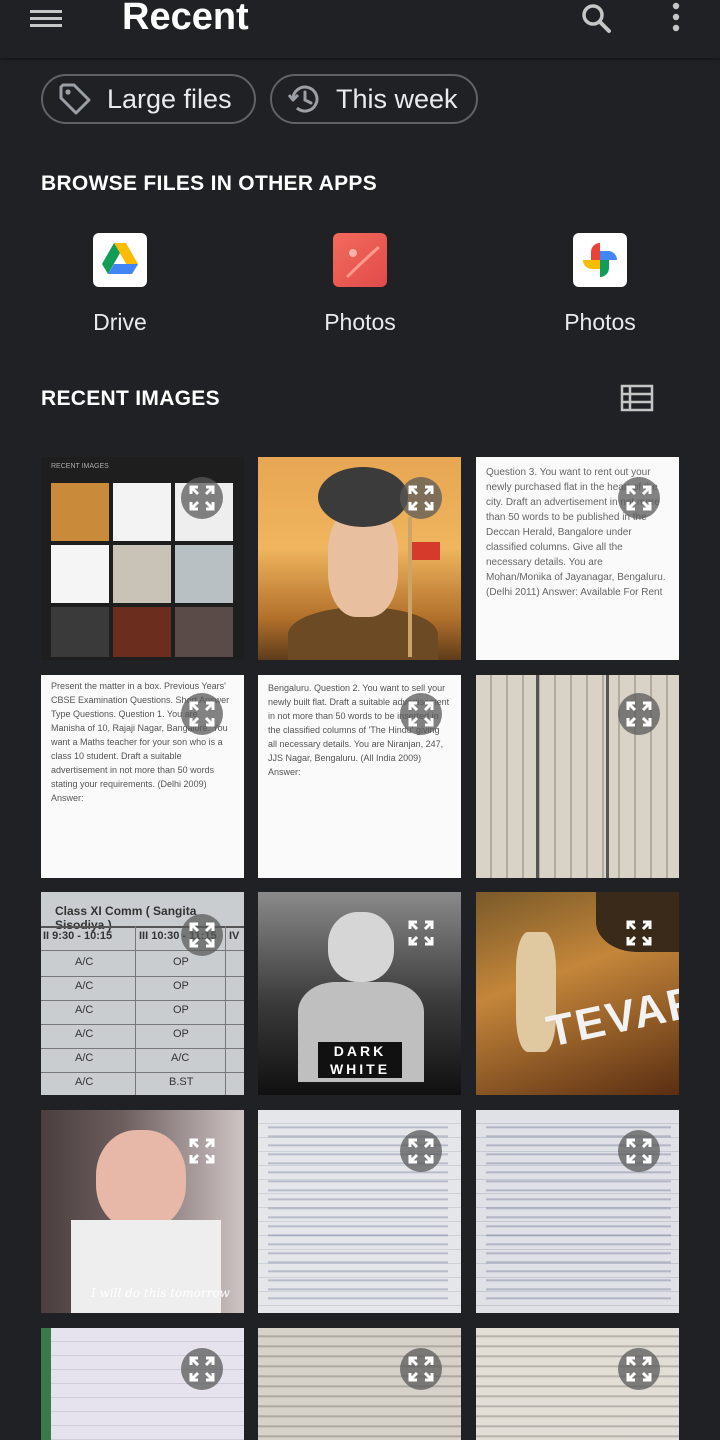  Describe the element at coordinates (80, 466) in the screenshot. I see `thumbnail-caption: RECENT IMAGES` at that location.